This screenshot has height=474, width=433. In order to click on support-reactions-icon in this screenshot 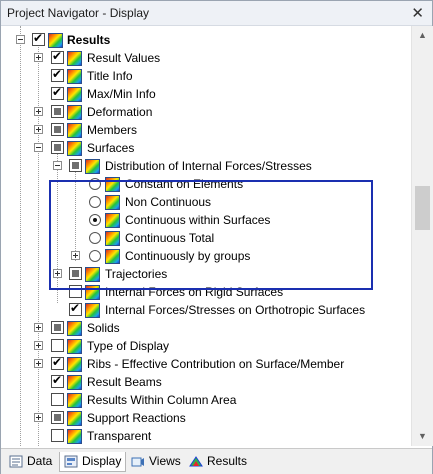, I will do `click(74, 418)`.